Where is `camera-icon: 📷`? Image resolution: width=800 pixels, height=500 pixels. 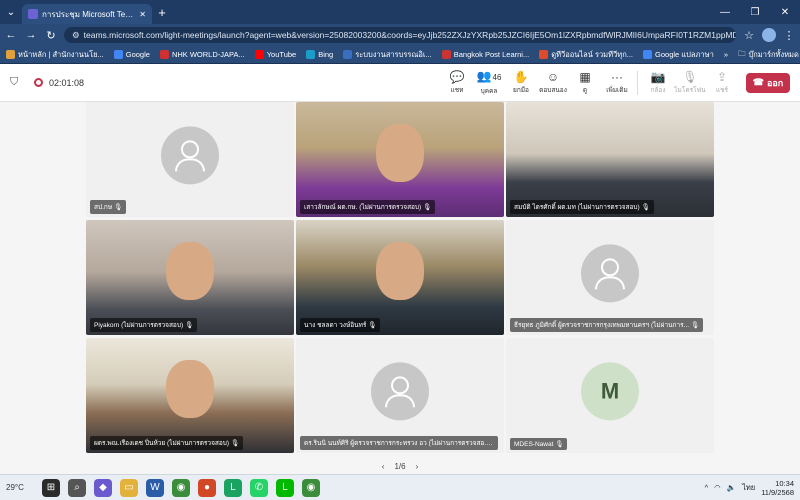
camera-icon: 📷 is located at coordinates (658, 76).